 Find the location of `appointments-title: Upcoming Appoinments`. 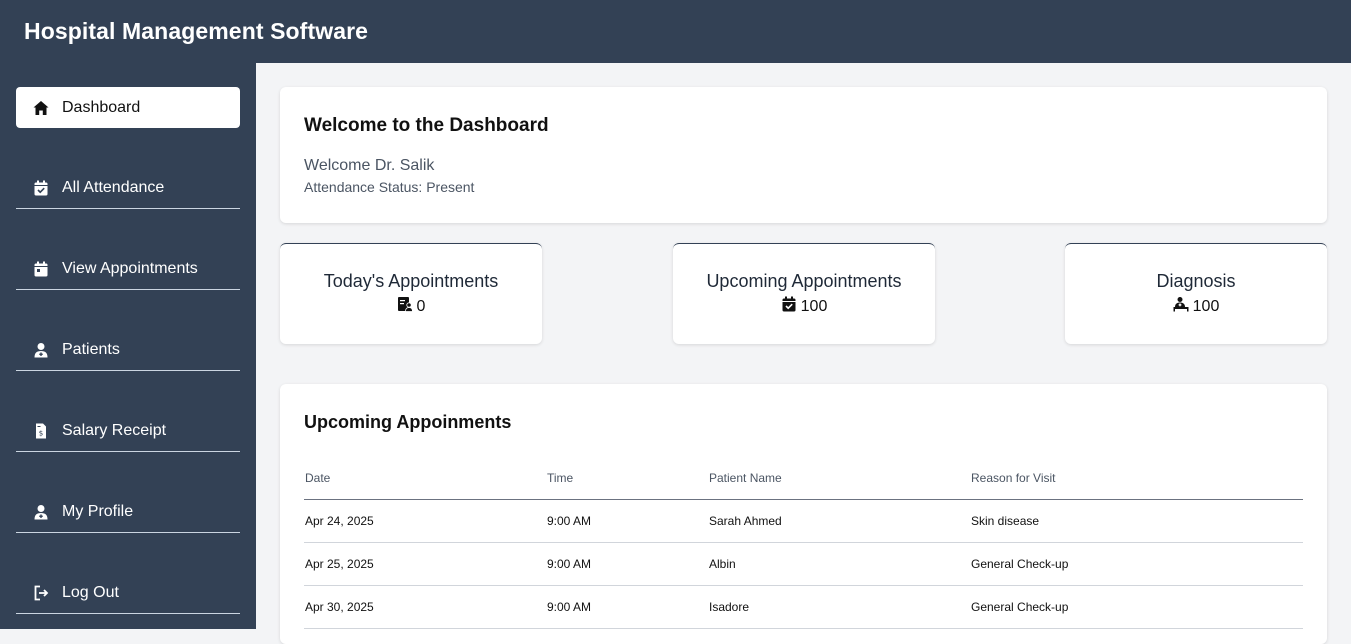

appointments-title: Upcoming Appoinments is located at coordinates (408, 422).